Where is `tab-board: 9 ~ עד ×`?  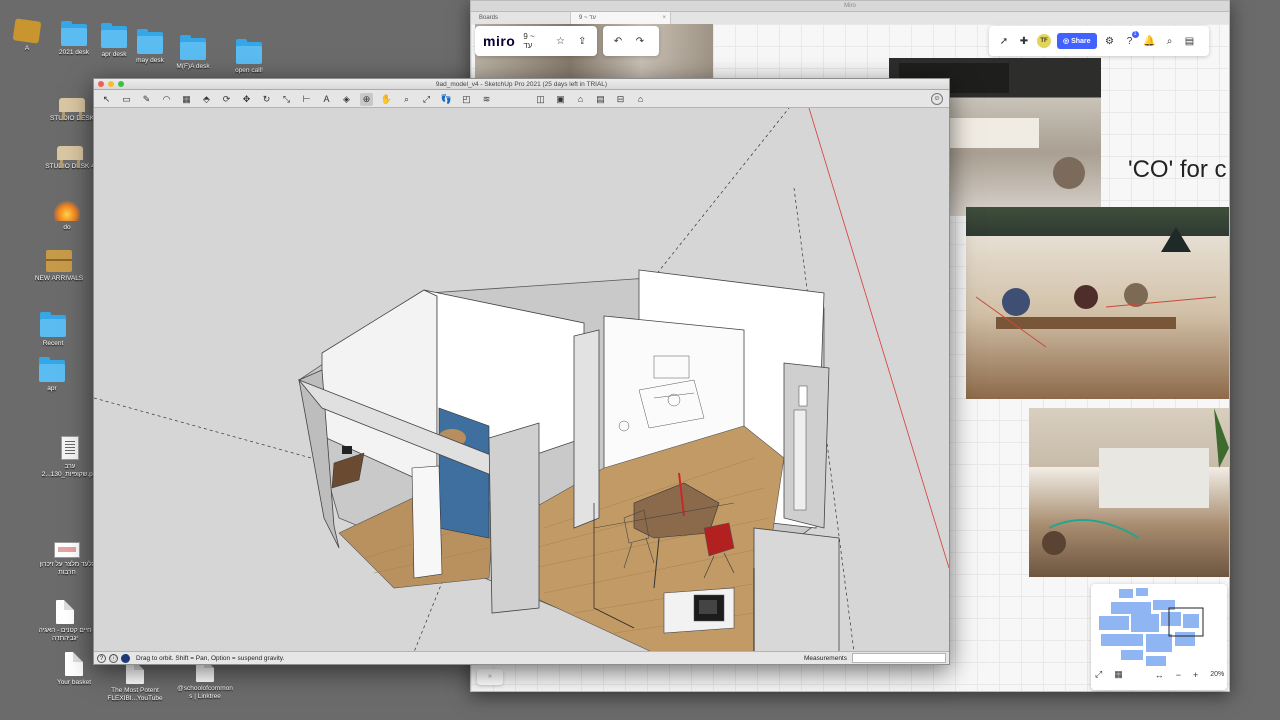
tab-board: 9 ~ עד × is located at coordinates (621, 18).